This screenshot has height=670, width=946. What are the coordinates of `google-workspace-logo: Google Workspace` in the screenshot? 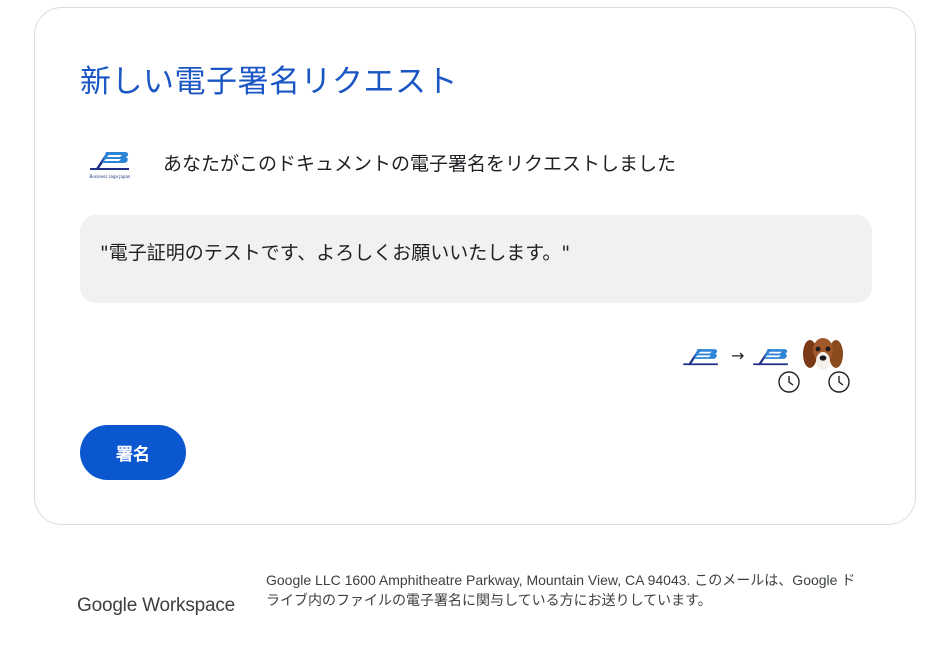 It's located at (156, 605).